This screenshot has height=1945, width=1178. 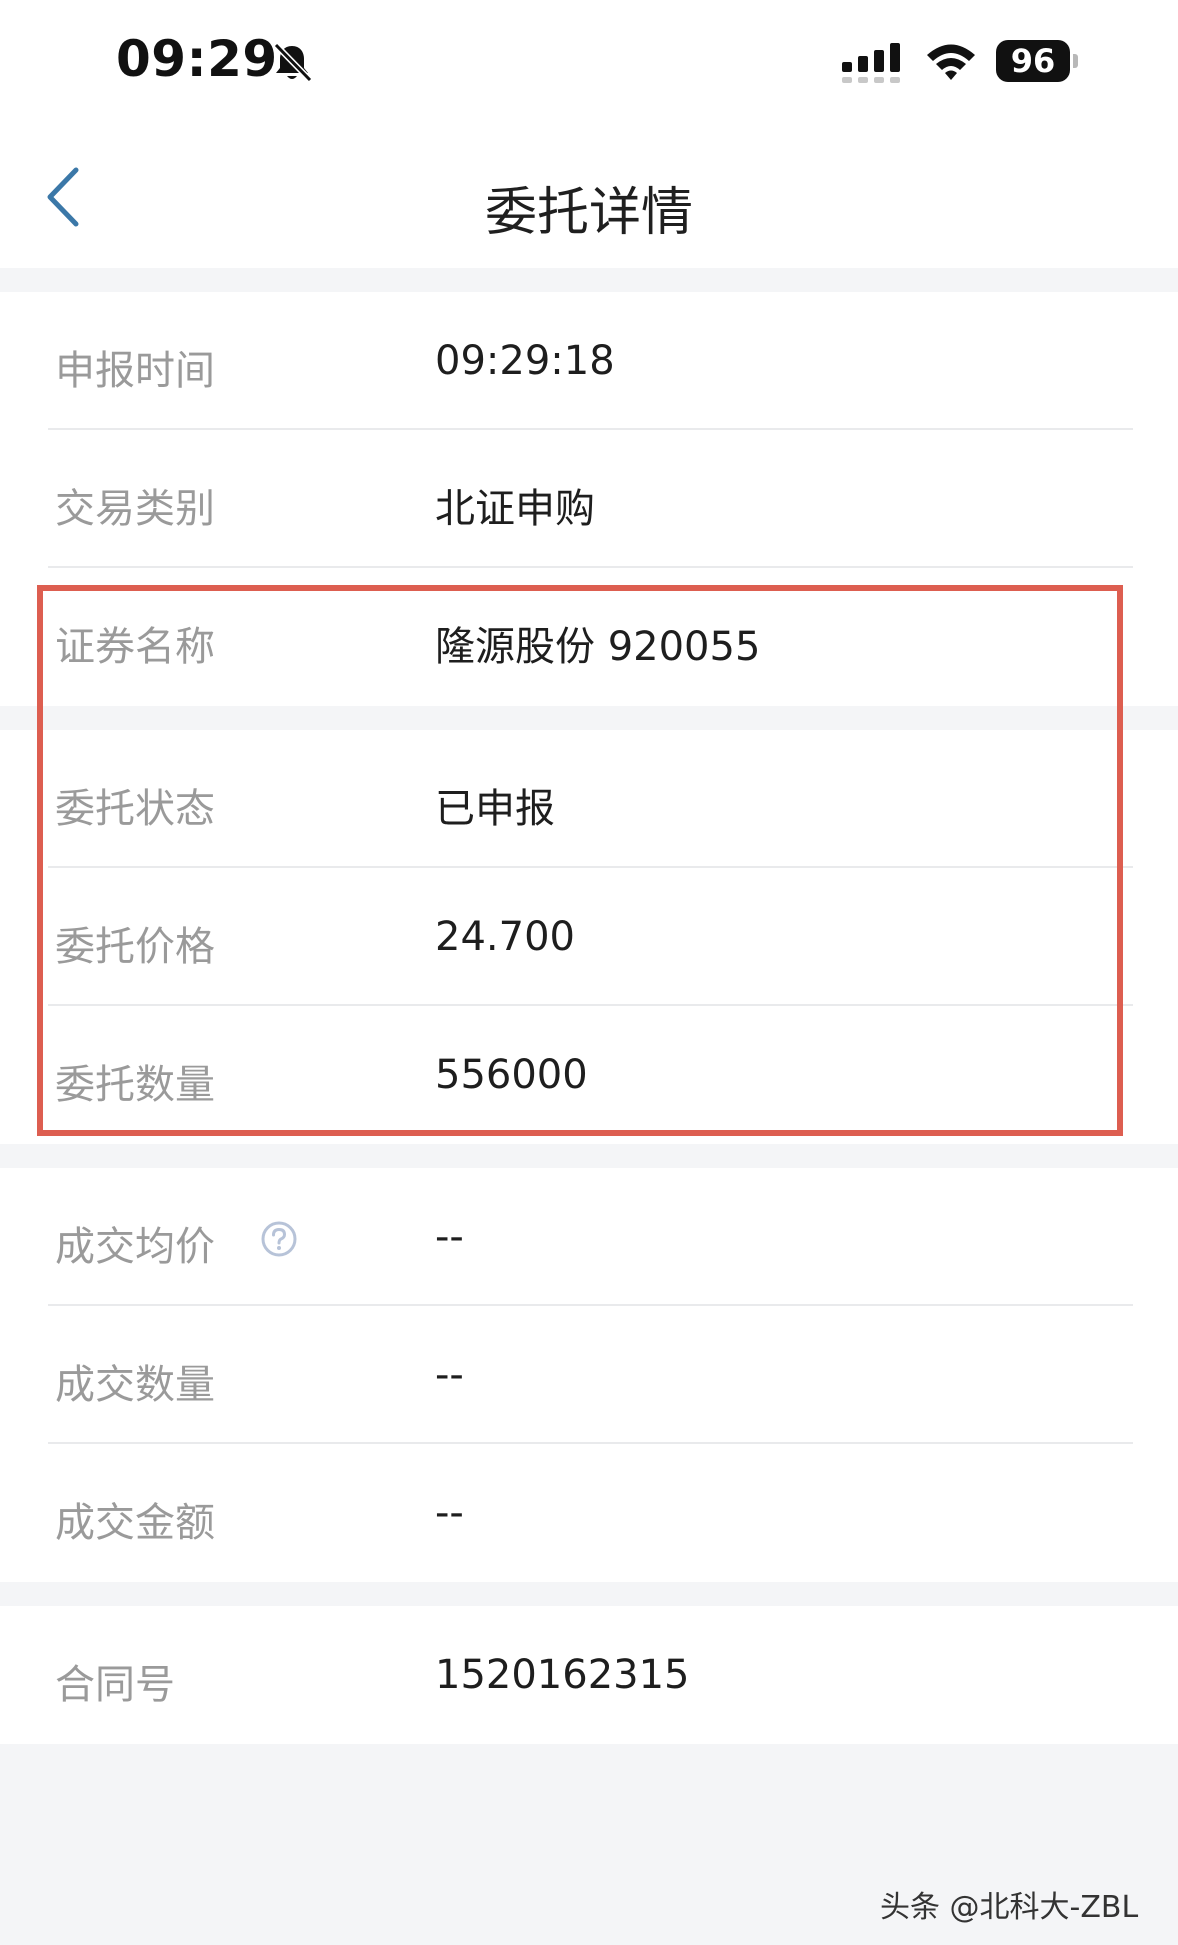 I want to click on battery-tip, so click(x=1075, y=61).